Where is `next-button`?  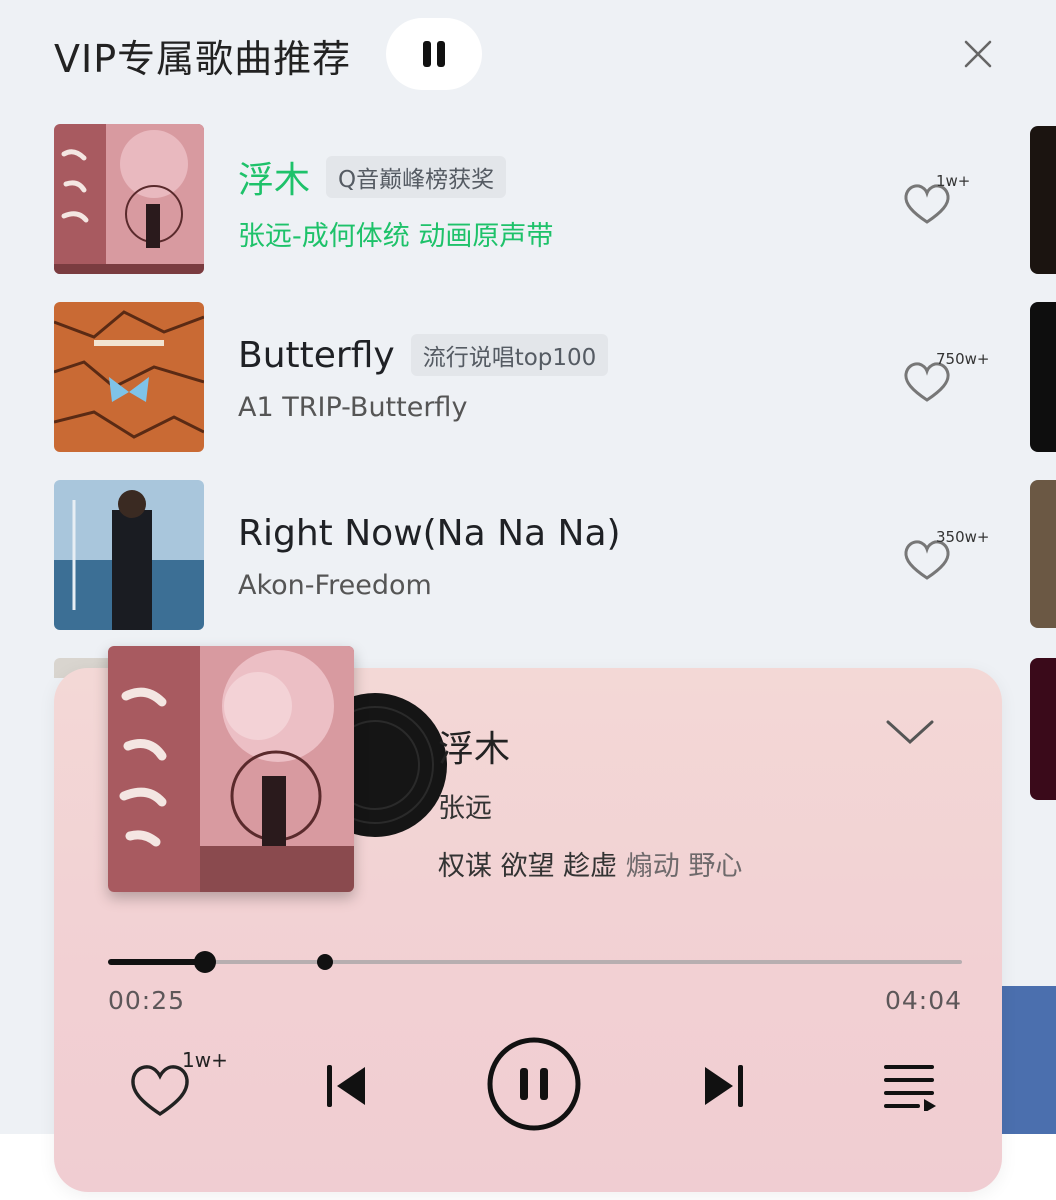 next-button is located at coordinates (724, 1086).